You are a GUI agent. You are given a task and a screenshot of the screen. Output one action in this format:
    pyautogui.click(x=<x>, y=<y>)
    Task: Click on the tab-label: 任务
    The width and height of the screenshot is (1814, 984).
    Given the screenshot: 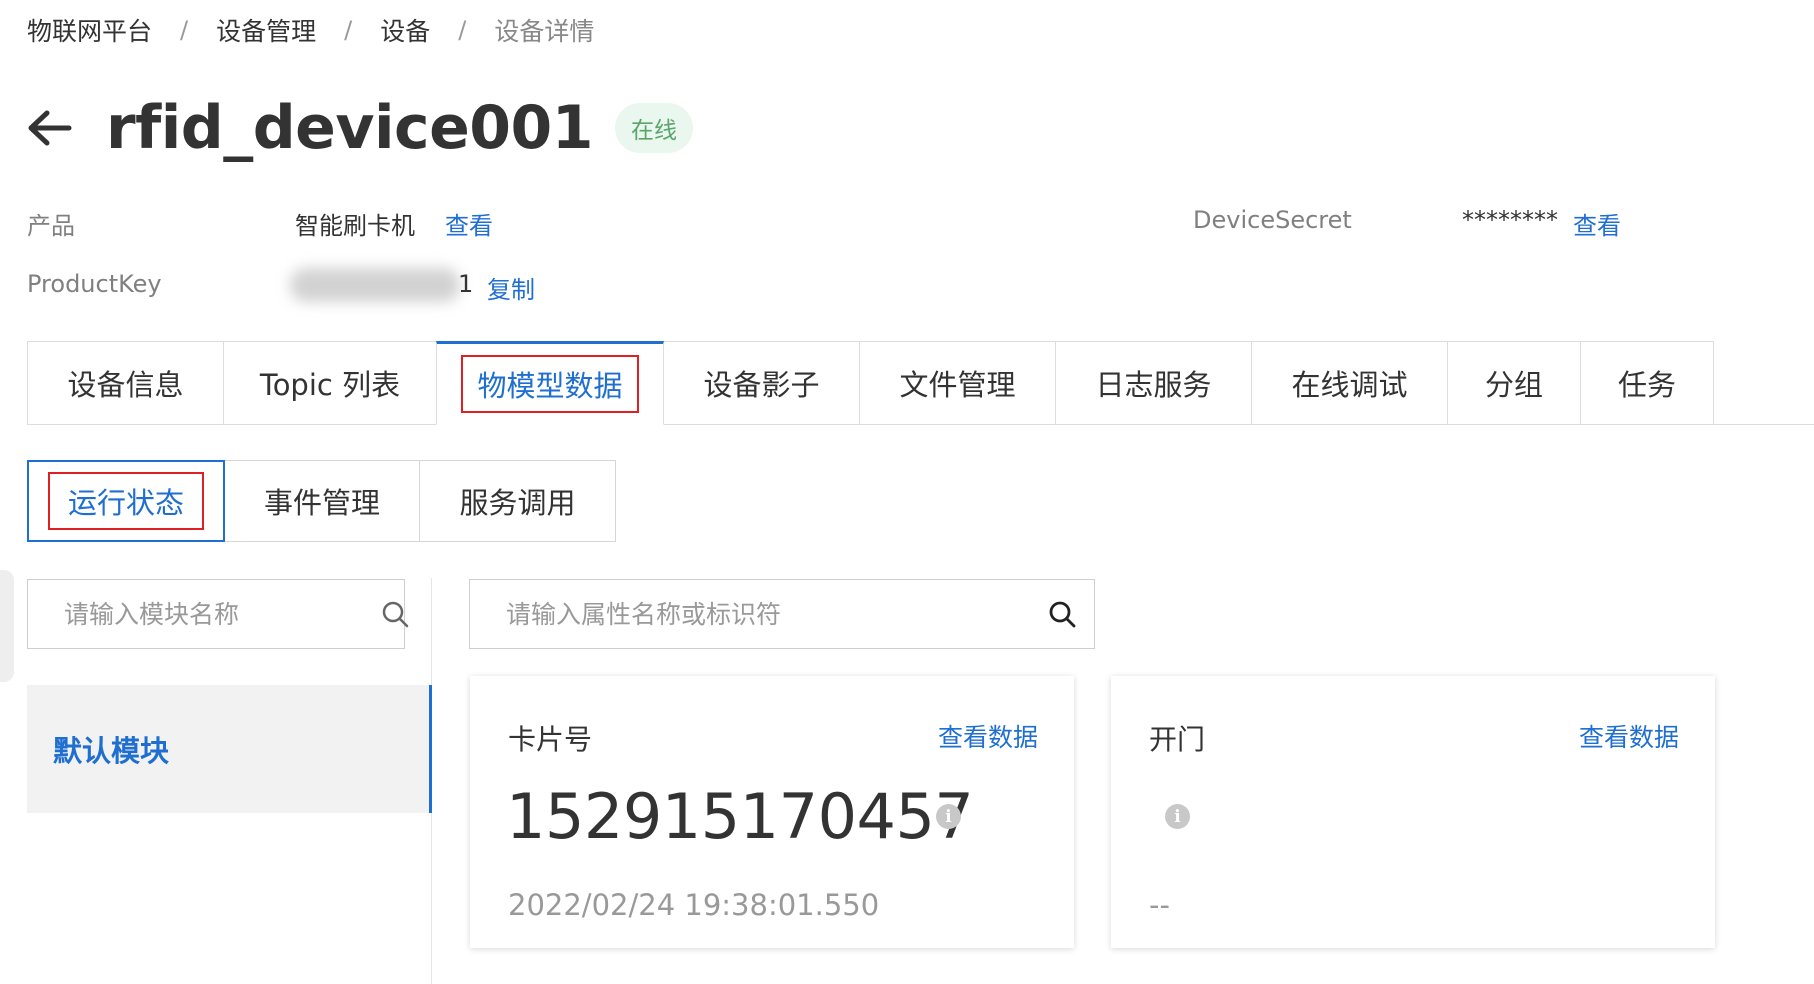 What is the action you would take?
    pyautogui.click(x=1646, y=385)
    